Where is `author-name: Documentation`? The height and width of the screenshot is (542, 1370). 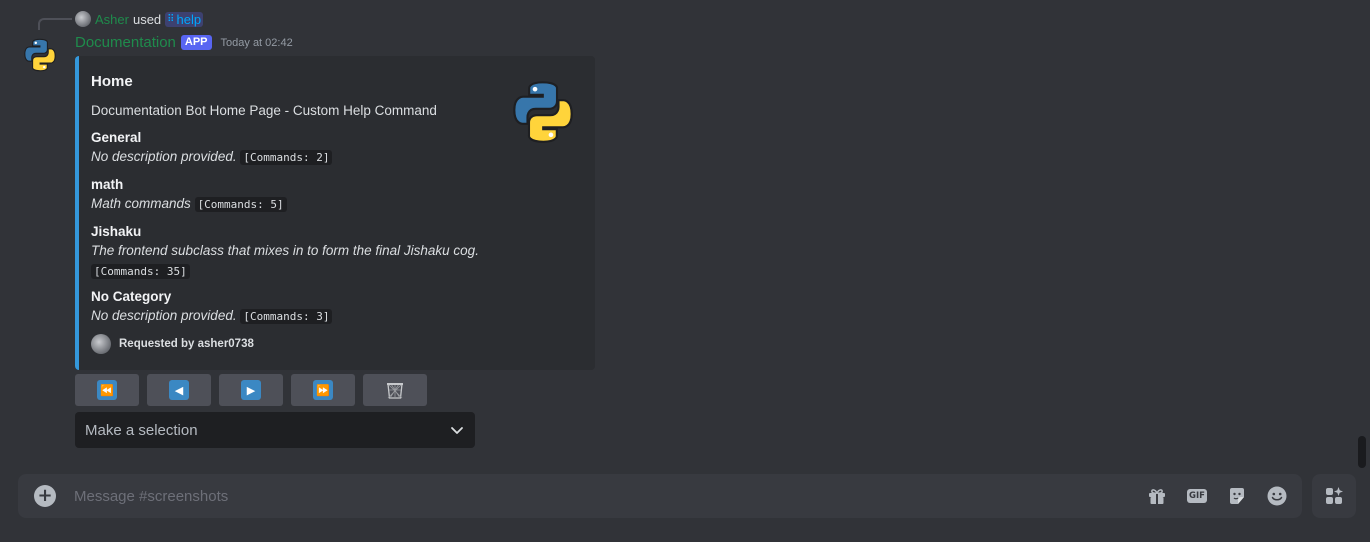 author-name: Documentation is located at coordinates (125, 42).